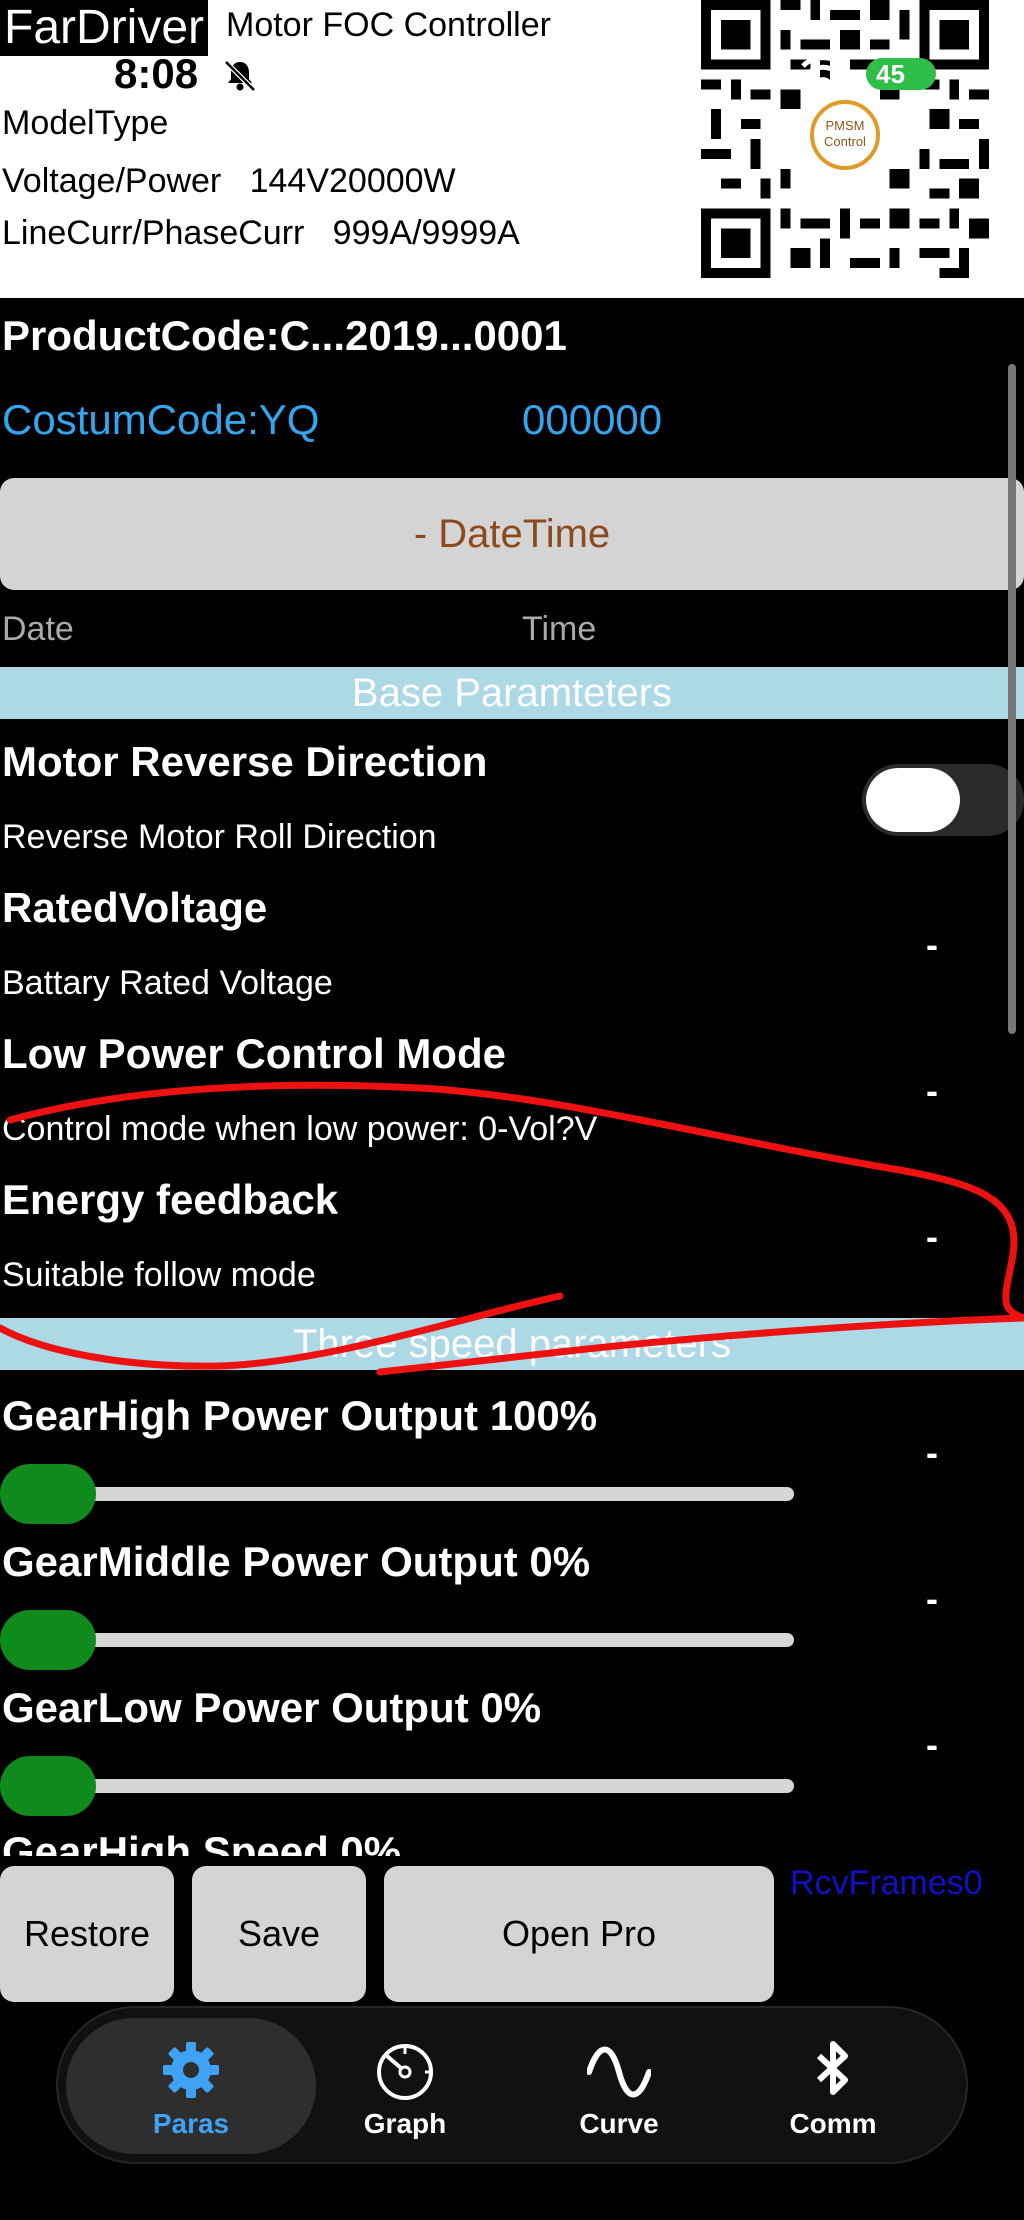  What do you see at coordinates (932, 1599) in the screenshot?
I see `param-value-gear-middle-power: -` at bounding box center [932, 1599].